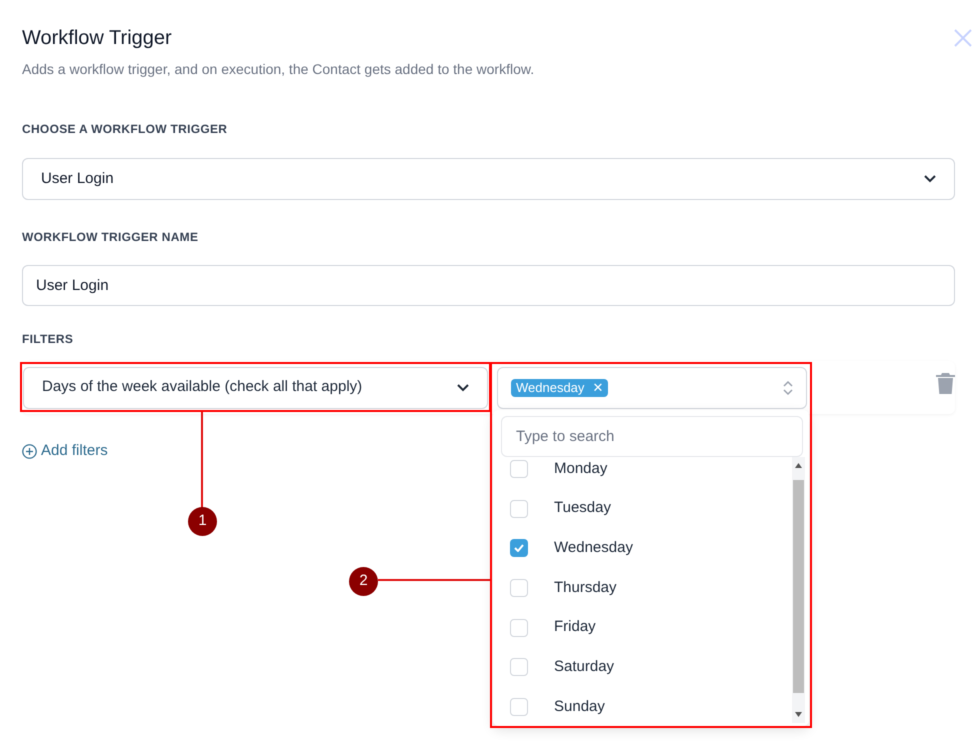  What do you see at coordinates (363, 581) in the screenshot?
I see `callout-number: 2` at bounding box center [363, 581].